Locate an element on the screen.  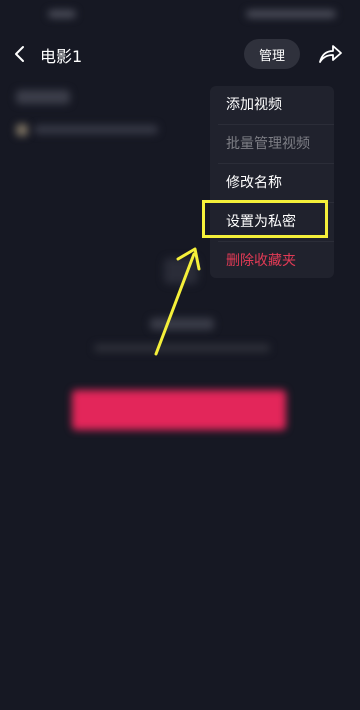
menu-item-rename: 修改名称 is located at coordinates (272, 183).